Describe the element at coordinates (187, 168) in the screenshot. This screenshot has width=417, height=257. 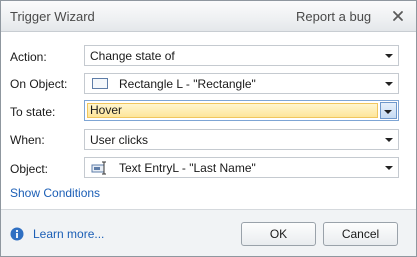
I see `object-value: Text EntryL - "Last Name"` at that location.